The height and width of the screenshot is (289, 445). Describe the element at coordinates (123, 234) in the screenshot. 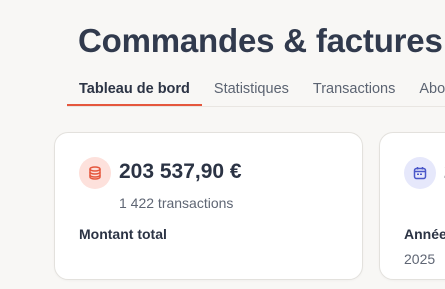

I see `stat-label: Montant total` at that location.